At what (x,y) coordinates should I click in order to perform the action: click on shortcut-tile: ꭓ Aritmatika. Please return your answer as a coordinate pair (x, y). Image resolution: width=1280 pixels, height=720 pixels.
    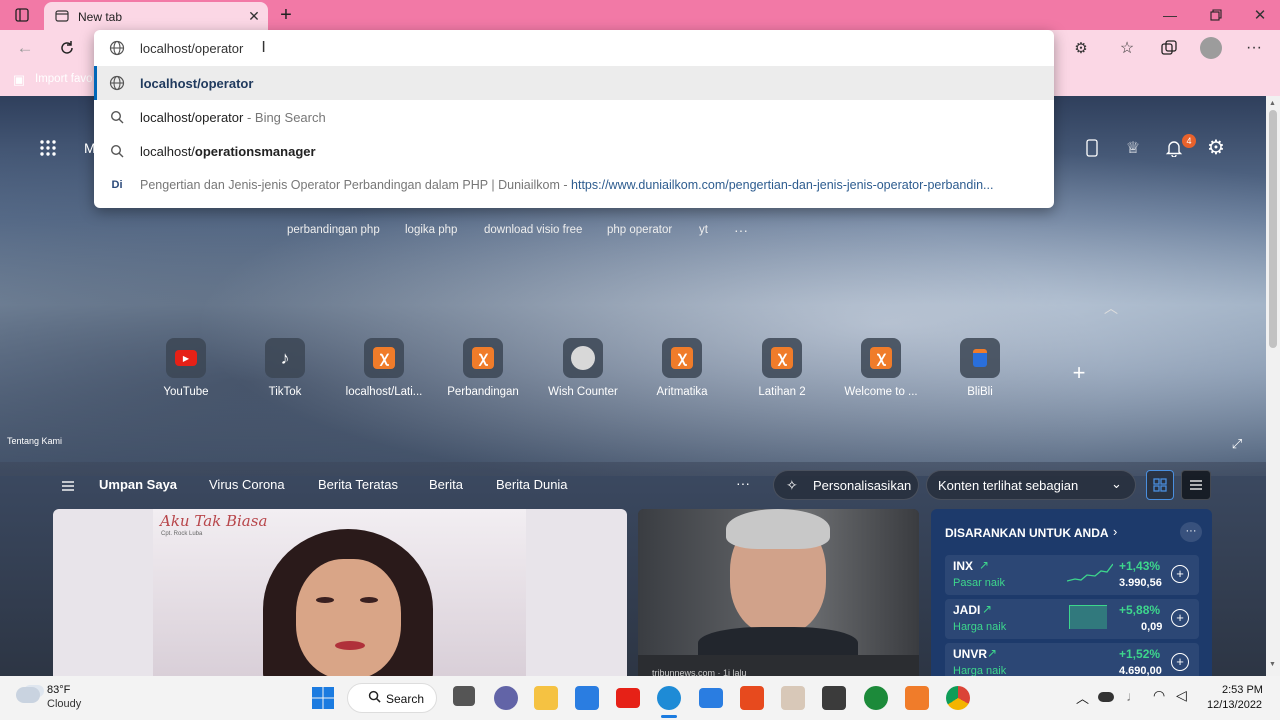
    Looking at the image, I should click on (682, 368).